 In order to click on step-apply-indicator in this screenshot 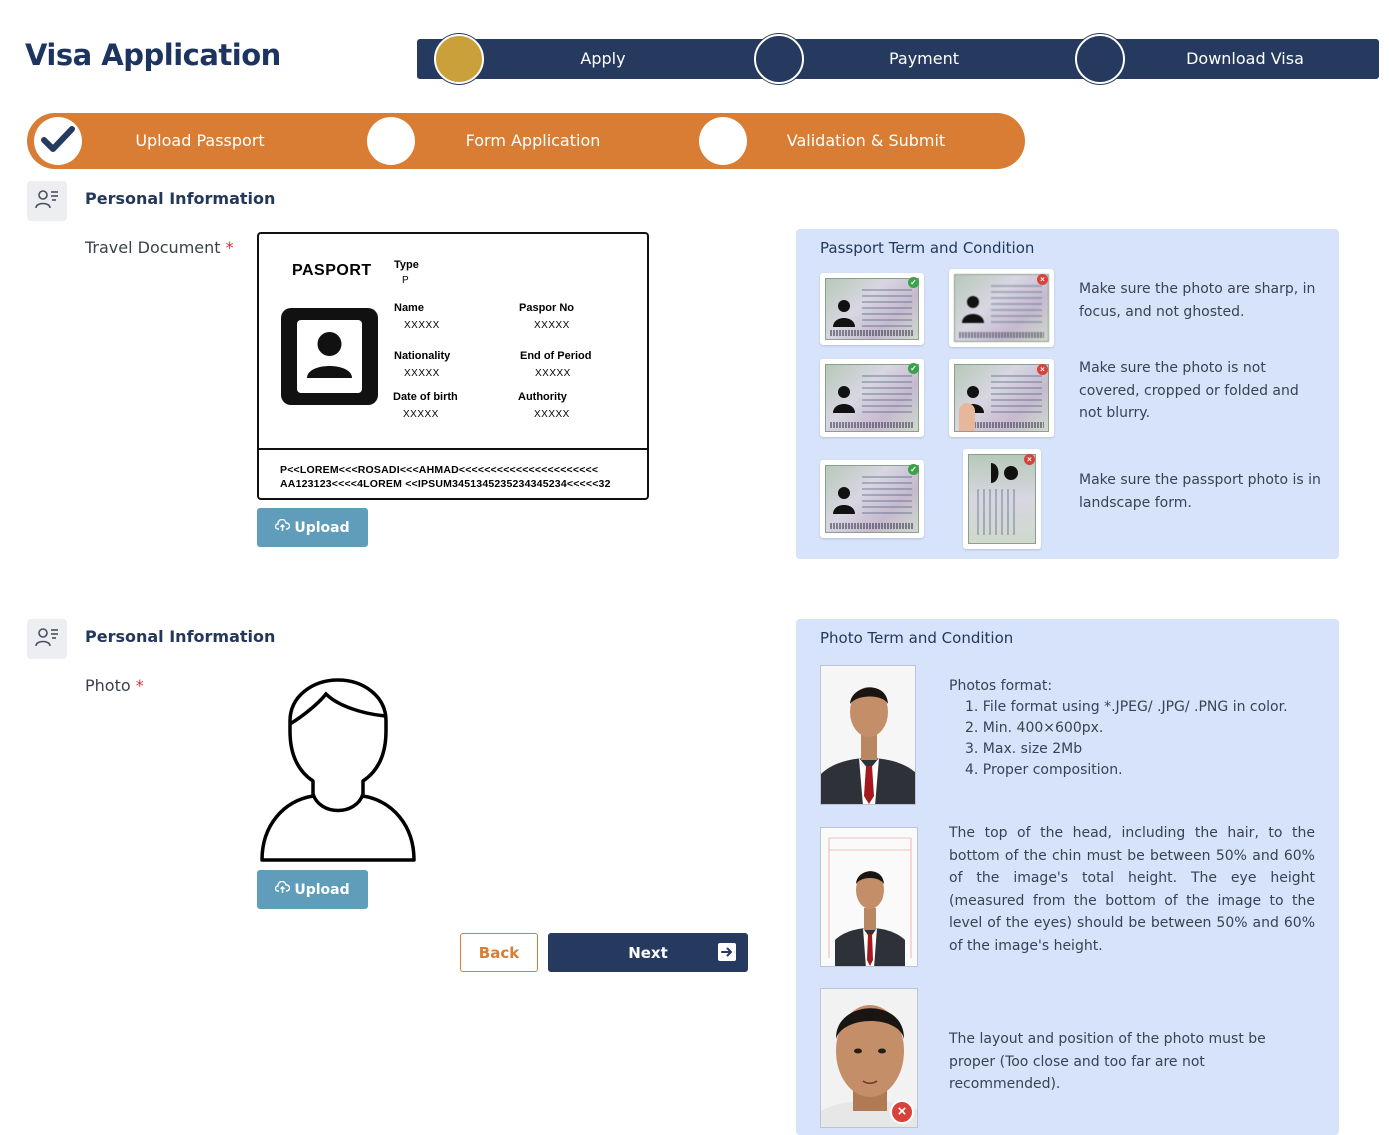, I will do `click(459, 59)`.